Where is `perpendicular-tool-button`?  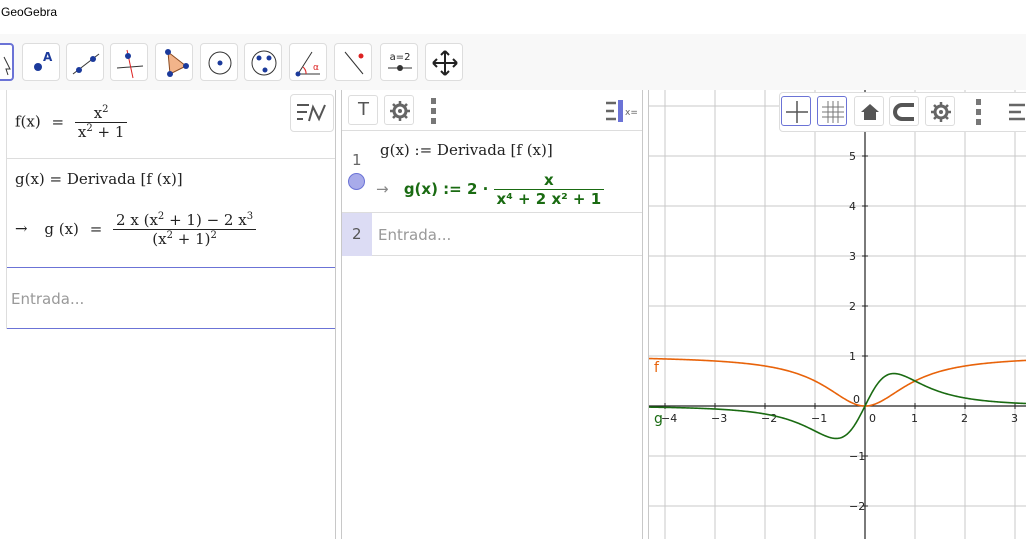
perpendicular-tool-button is located at coordinates (129, 62).